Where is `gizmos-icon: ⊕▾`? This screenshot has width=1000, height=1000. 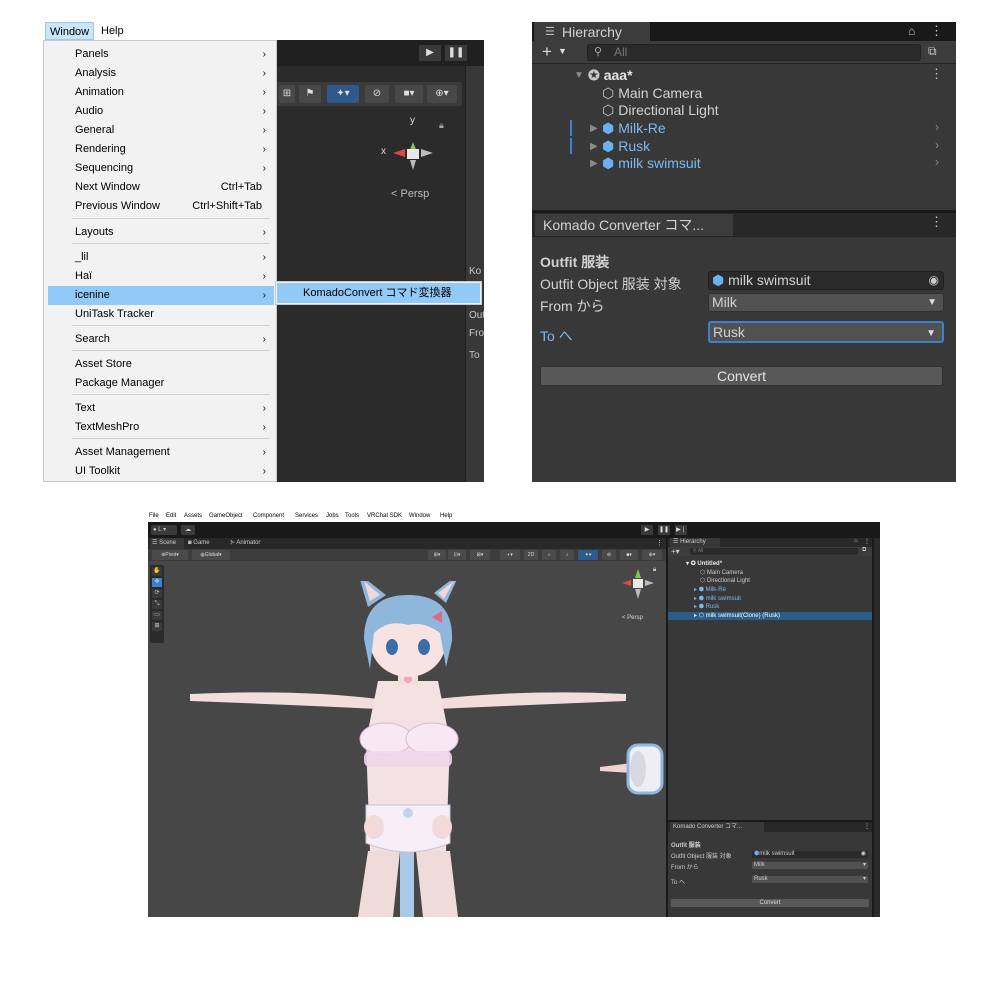 gizmos-icon: ⊕▾ is located at coordinates (652, 555).